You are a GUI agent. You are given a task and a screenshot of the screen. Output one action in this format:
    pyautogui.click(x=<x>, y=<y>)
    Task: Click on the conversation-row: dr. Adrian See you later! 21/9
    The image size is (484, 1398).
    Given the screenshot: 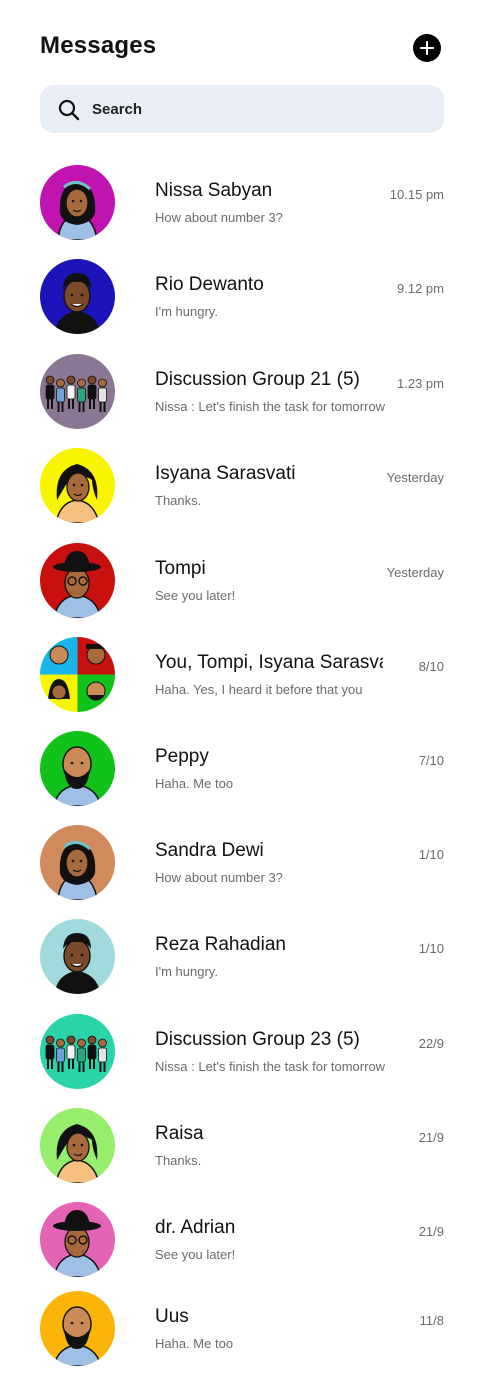 What is the action you would take?
    pyautogui.click(x=242, y=1239)
    